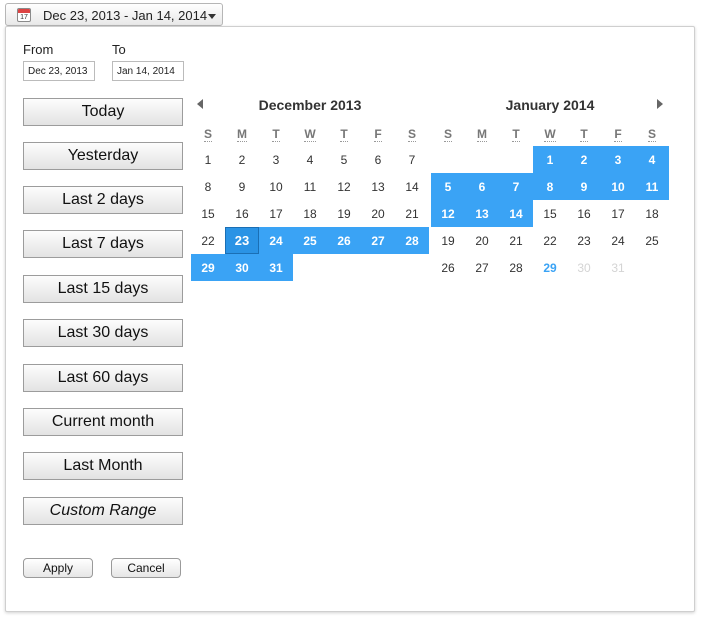 This screenshot has width=708, height=621. What do you see at coordinates (447, 134) in the screenshot?
I see `weekday-header: S` at bounding box center [447, 134].